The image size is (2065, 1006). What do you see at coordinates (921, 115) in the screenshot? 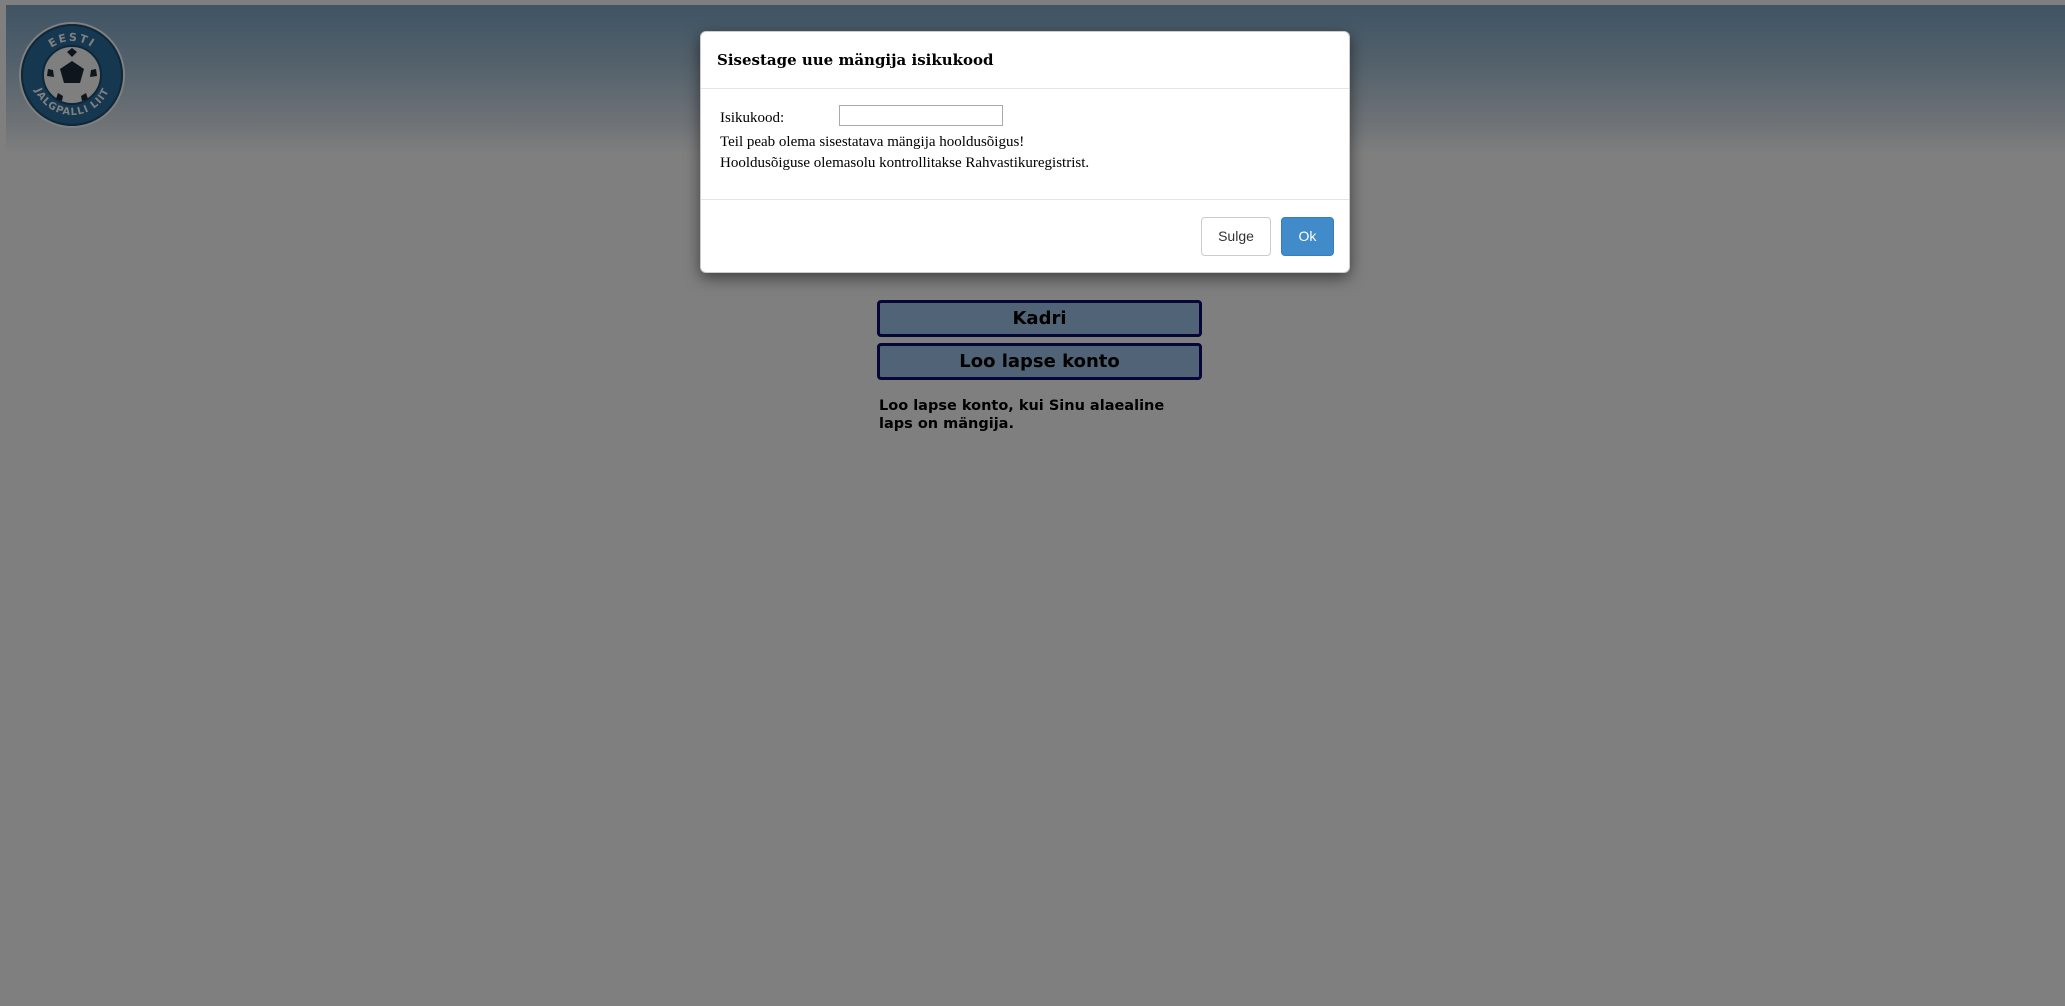
I see `isikukood-input` at bounding box center [921, 115].